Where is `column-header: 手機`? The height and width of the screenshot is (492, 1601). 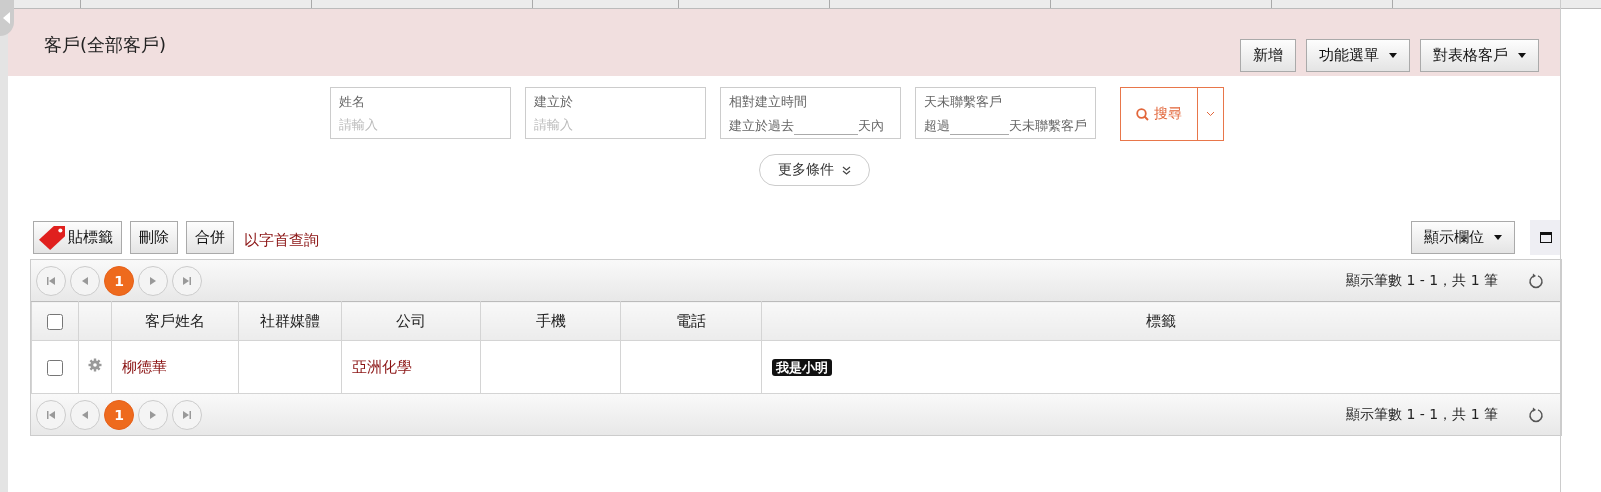
column-header: 手機 is located at coordinates (550, 321).